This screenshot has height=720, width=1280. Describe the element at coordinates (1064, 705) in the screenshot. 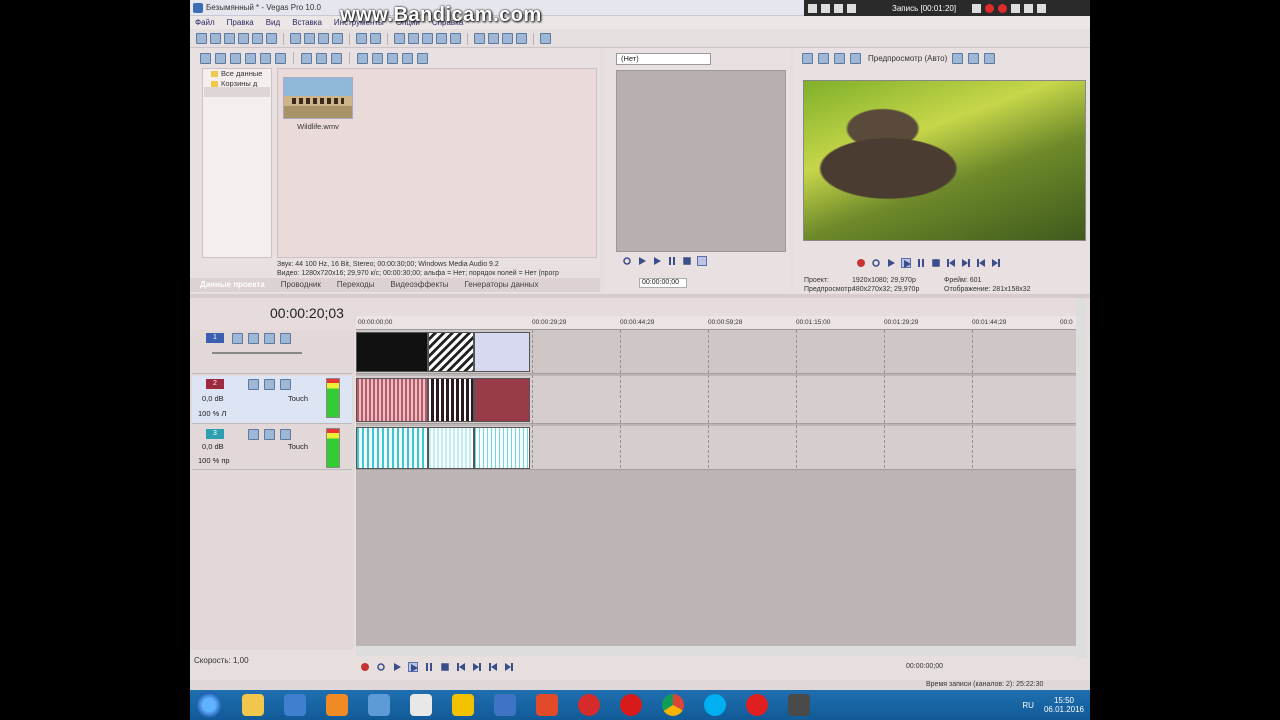

I see `clock: 15:50 06.01.2016` at that location.